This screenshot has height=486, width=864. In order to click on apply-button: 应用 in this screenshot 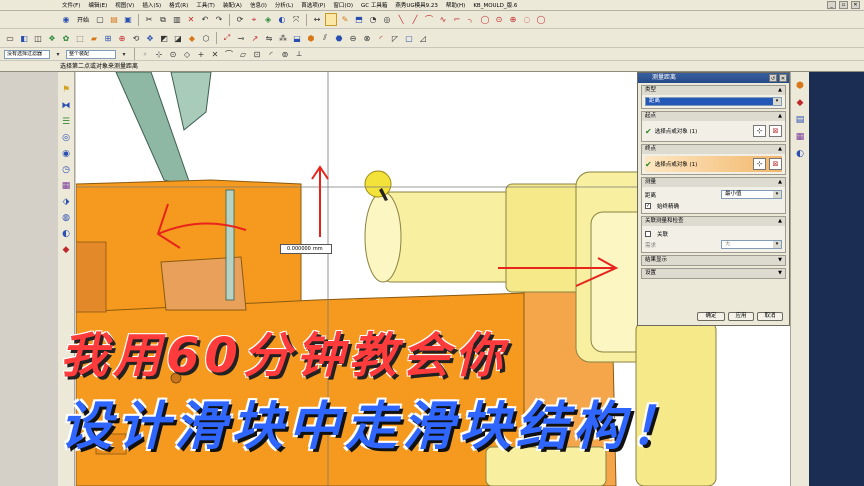, I will do `click(741, 316)`.